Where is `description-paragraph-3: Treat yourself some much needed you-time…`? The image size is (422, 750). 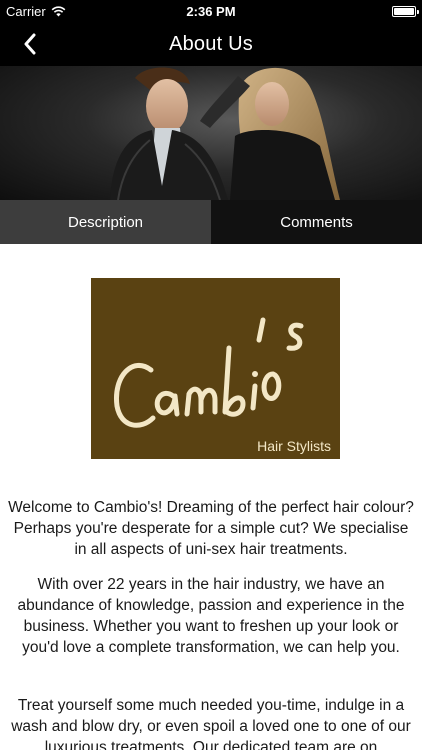 description-paragraph-3: Treat yourself some much needed you-time… is located at coordinates (211, 723).